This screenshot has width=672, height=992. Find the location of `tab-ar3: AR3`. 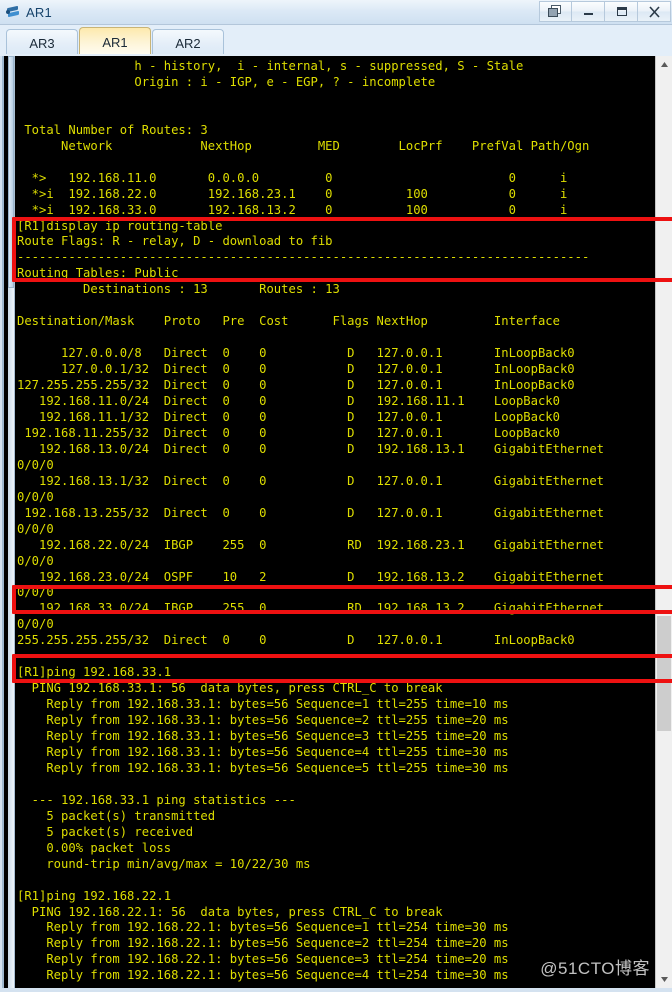

tab-ar3: AR3 is located at coordinates (42, 42).